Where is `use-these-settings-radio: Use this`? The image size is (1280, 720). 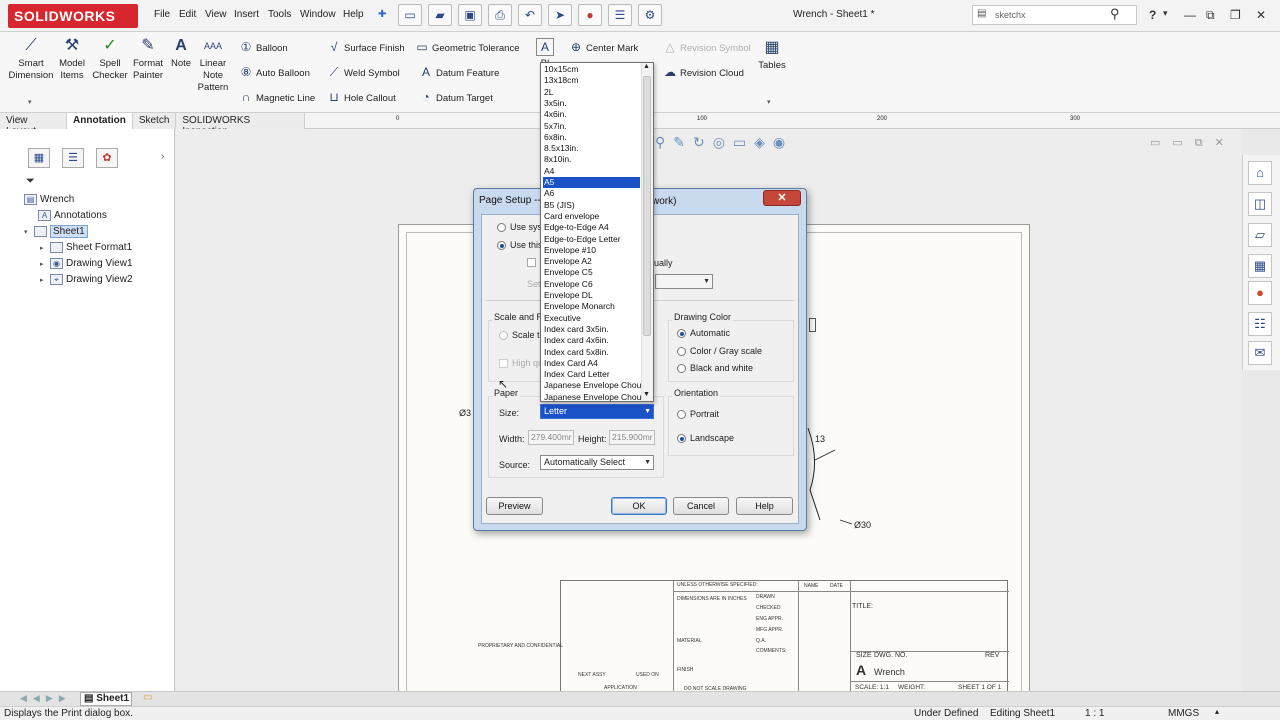
use-these-settings-radio: Use this is located at coordinates (520, 245).